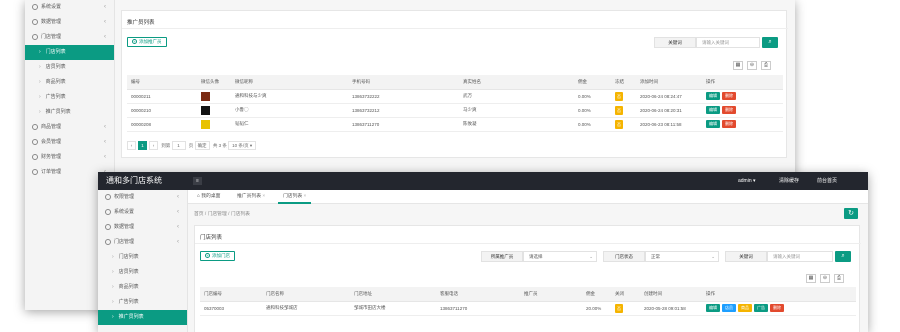 This screenshot has width=900, height=332. Describe the element at coordinates (142, 145) in the screenshot. I see `page-1-button: 1` at that location.